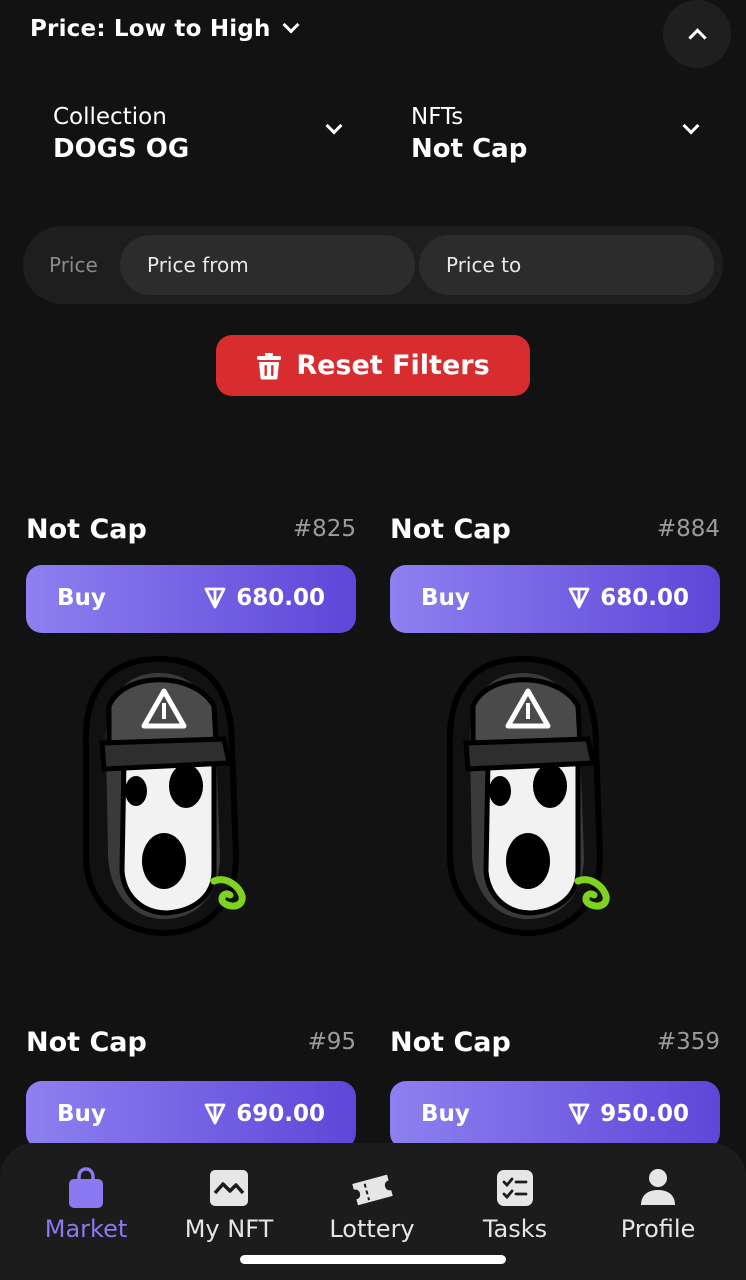  Describe the element at coordinates (203, 139) in the screenshot. I see `collection-dropdown: Collection DOGS OG` at that location.